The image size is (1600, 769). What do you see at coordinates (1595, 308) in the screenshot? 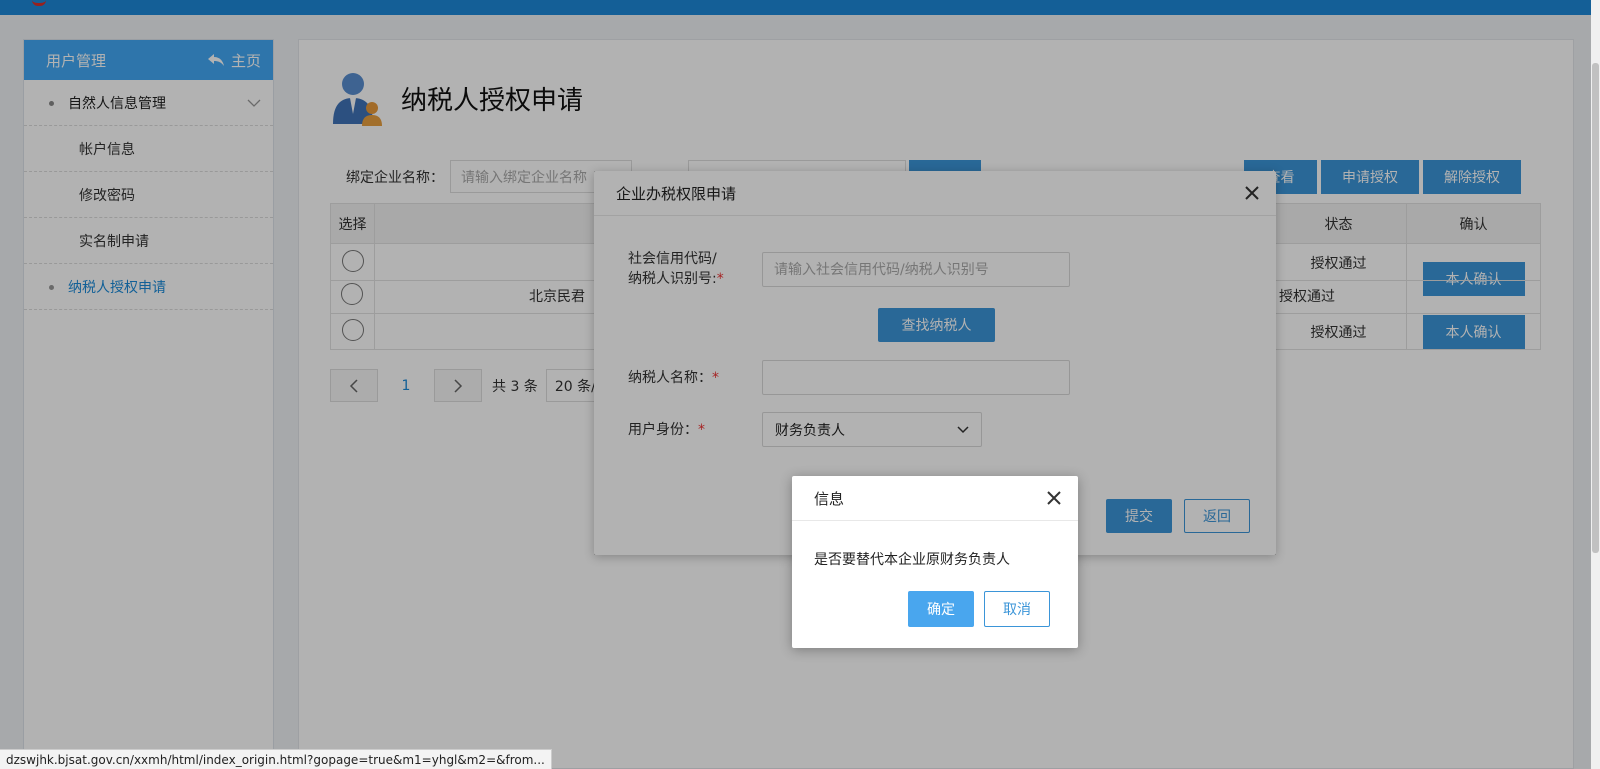
I see `scrollbar-thumb` at bounding box center [1595, 308].